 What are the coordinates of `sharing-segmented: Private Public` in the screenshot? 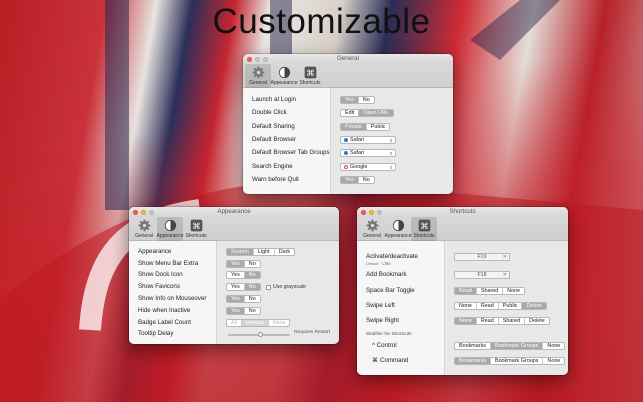 It's located at (365, 127).